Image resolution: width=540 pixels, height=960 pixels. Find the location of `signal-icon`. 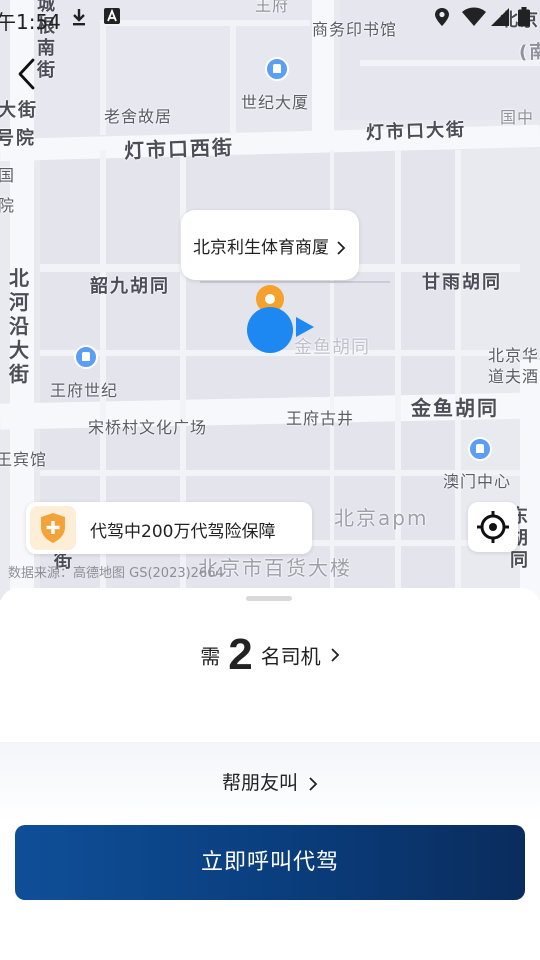

signal-icon is located at coordinates (500, 17).